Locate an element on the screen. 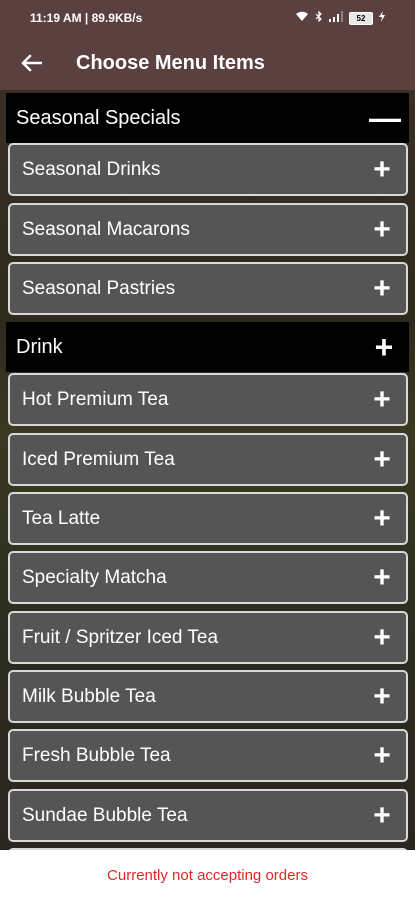 Image resolution: width=415 pixels, height=900 pixels. section-label: Seasonal Specials is located at coordinates (98, 117).